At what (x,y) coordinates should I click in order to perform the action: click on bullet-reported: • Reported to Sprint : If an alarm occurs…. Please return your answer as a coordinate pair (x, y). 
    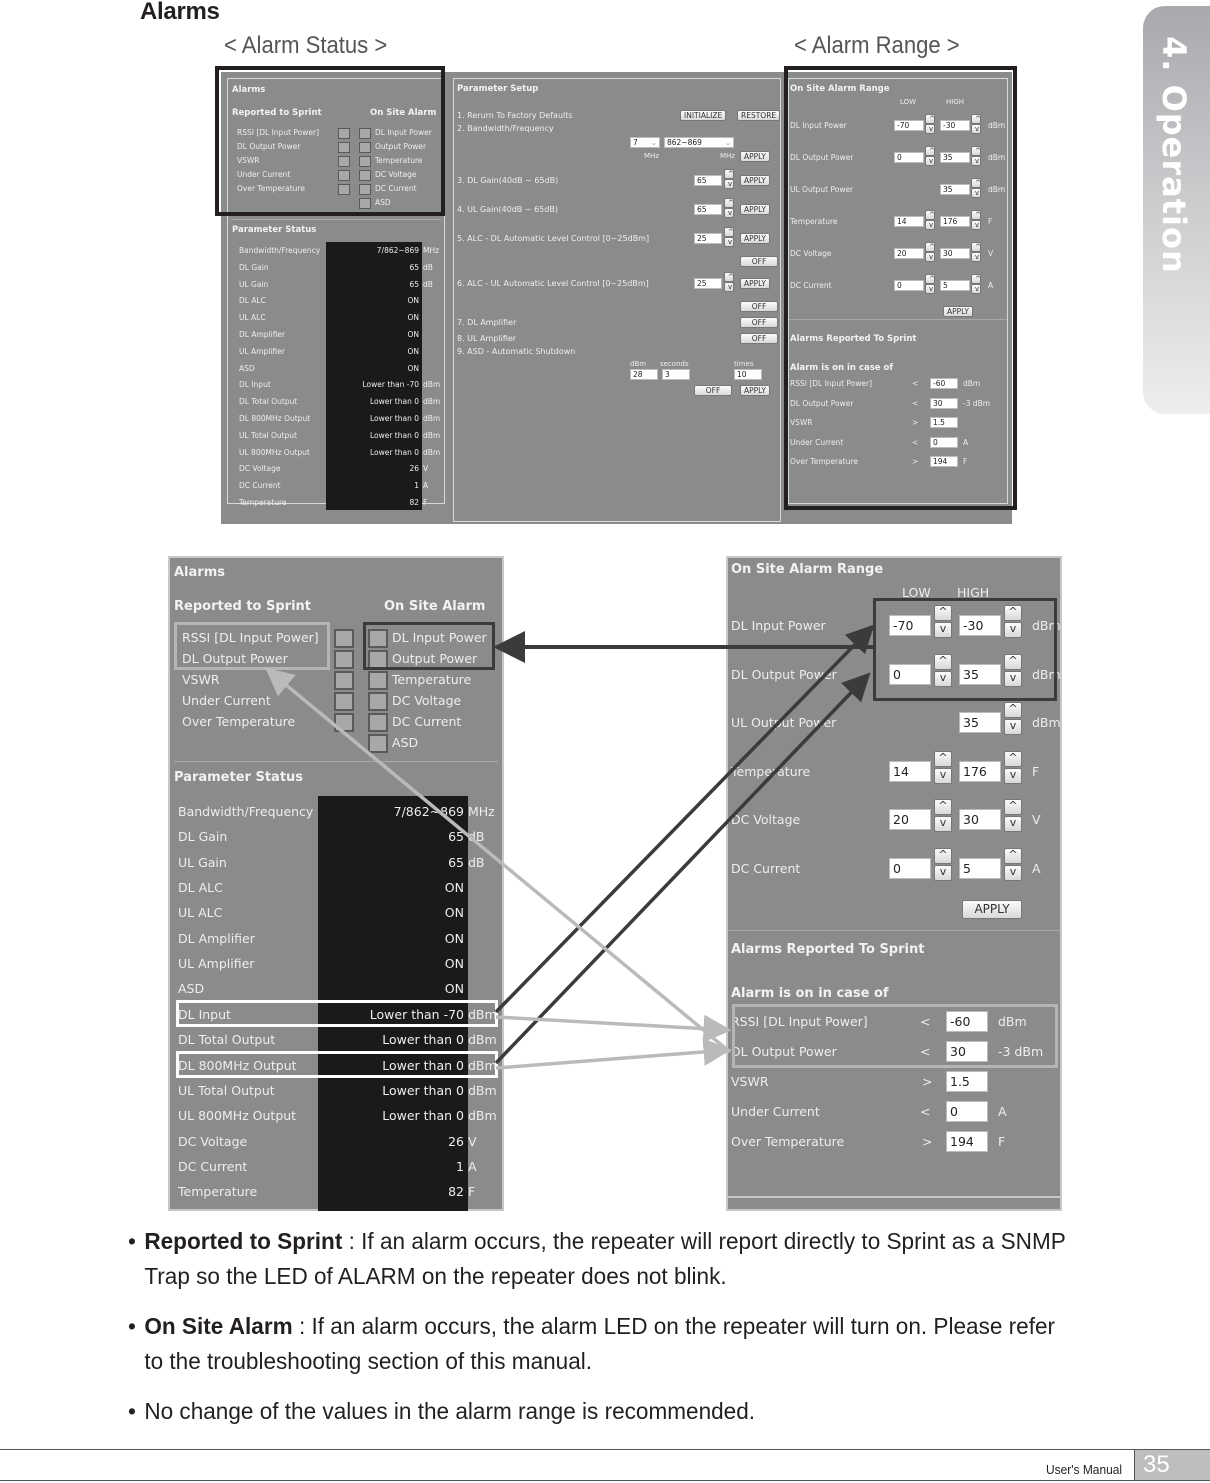
    Looking at the image, I should click on (597, 1258).